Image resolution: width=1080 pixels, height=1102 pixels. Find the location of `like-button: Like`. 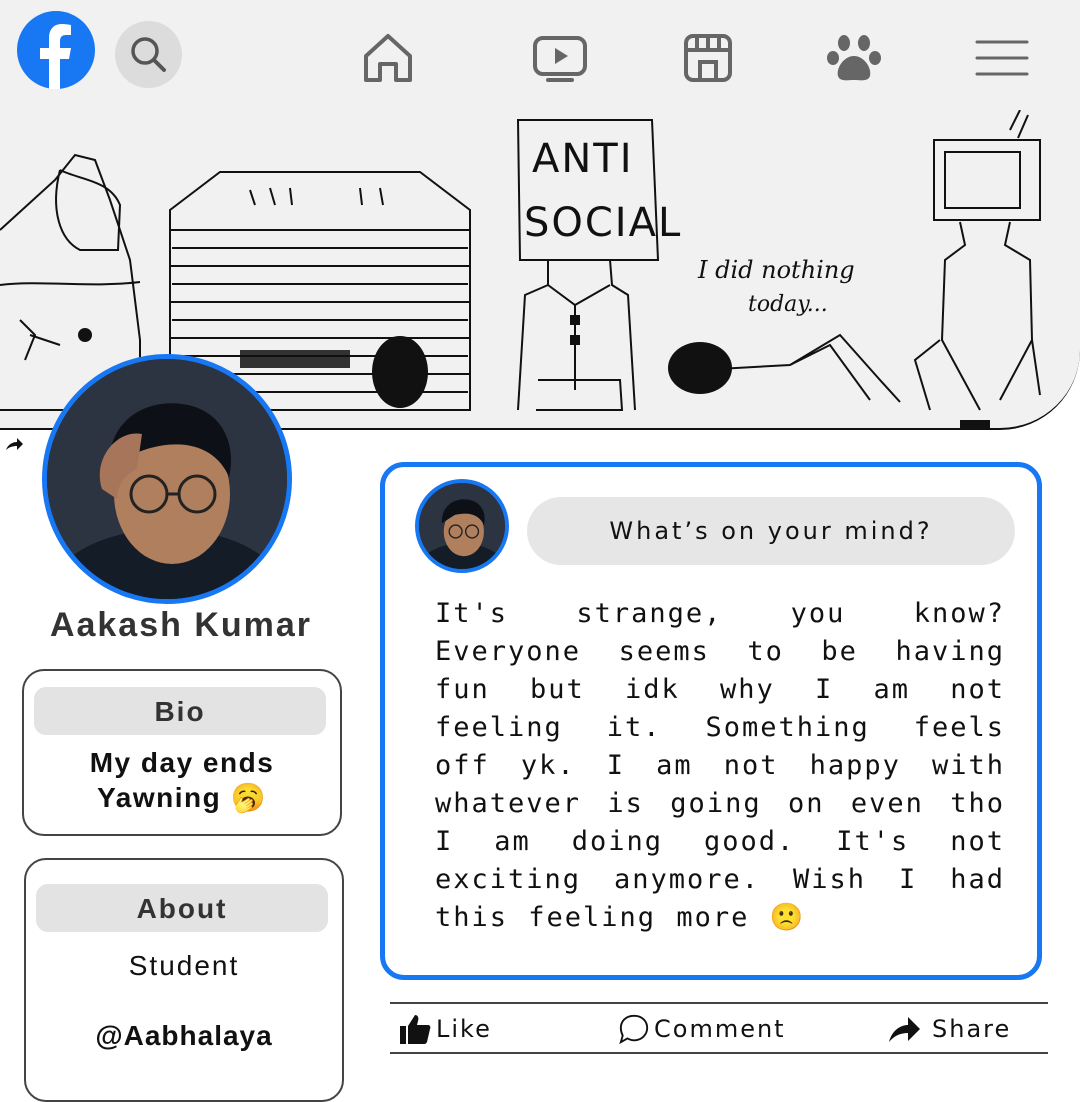

like-button: Like is located at coordinates (445, 1029).